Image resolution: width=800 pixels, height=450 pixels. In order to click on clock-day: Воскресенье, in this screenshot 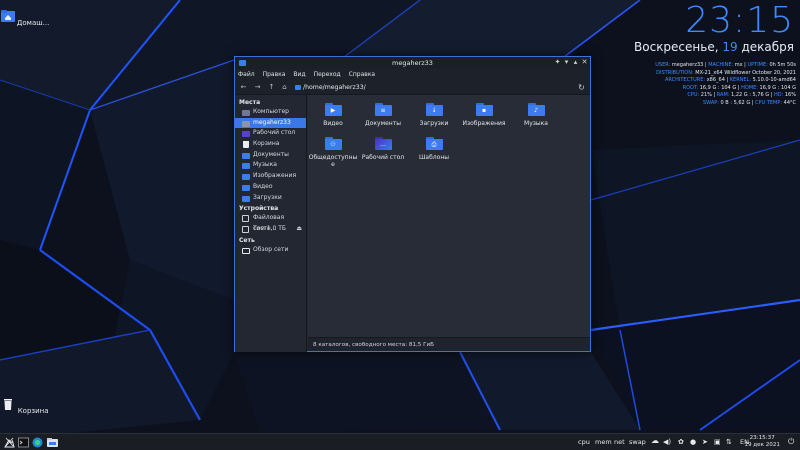, I will do `click(676, 47)`.